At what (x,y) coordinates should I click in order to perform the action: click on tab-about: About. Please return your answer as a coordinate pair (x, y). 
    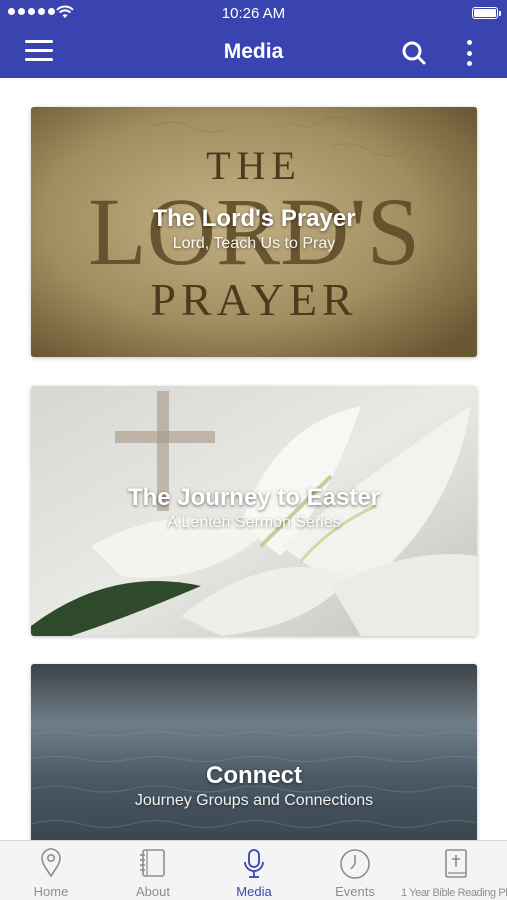
    Looking at the image, I should click on (153, 870).